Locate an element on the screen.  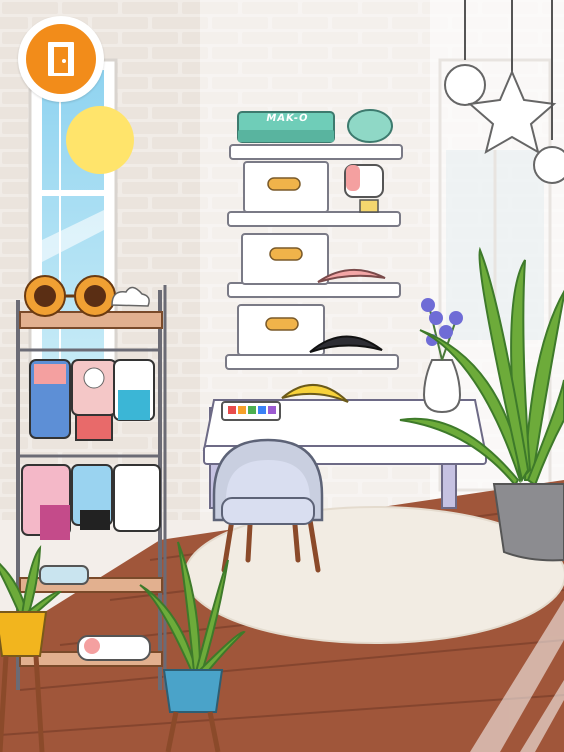
door-exit-icon is located at coordinates (61, 59).